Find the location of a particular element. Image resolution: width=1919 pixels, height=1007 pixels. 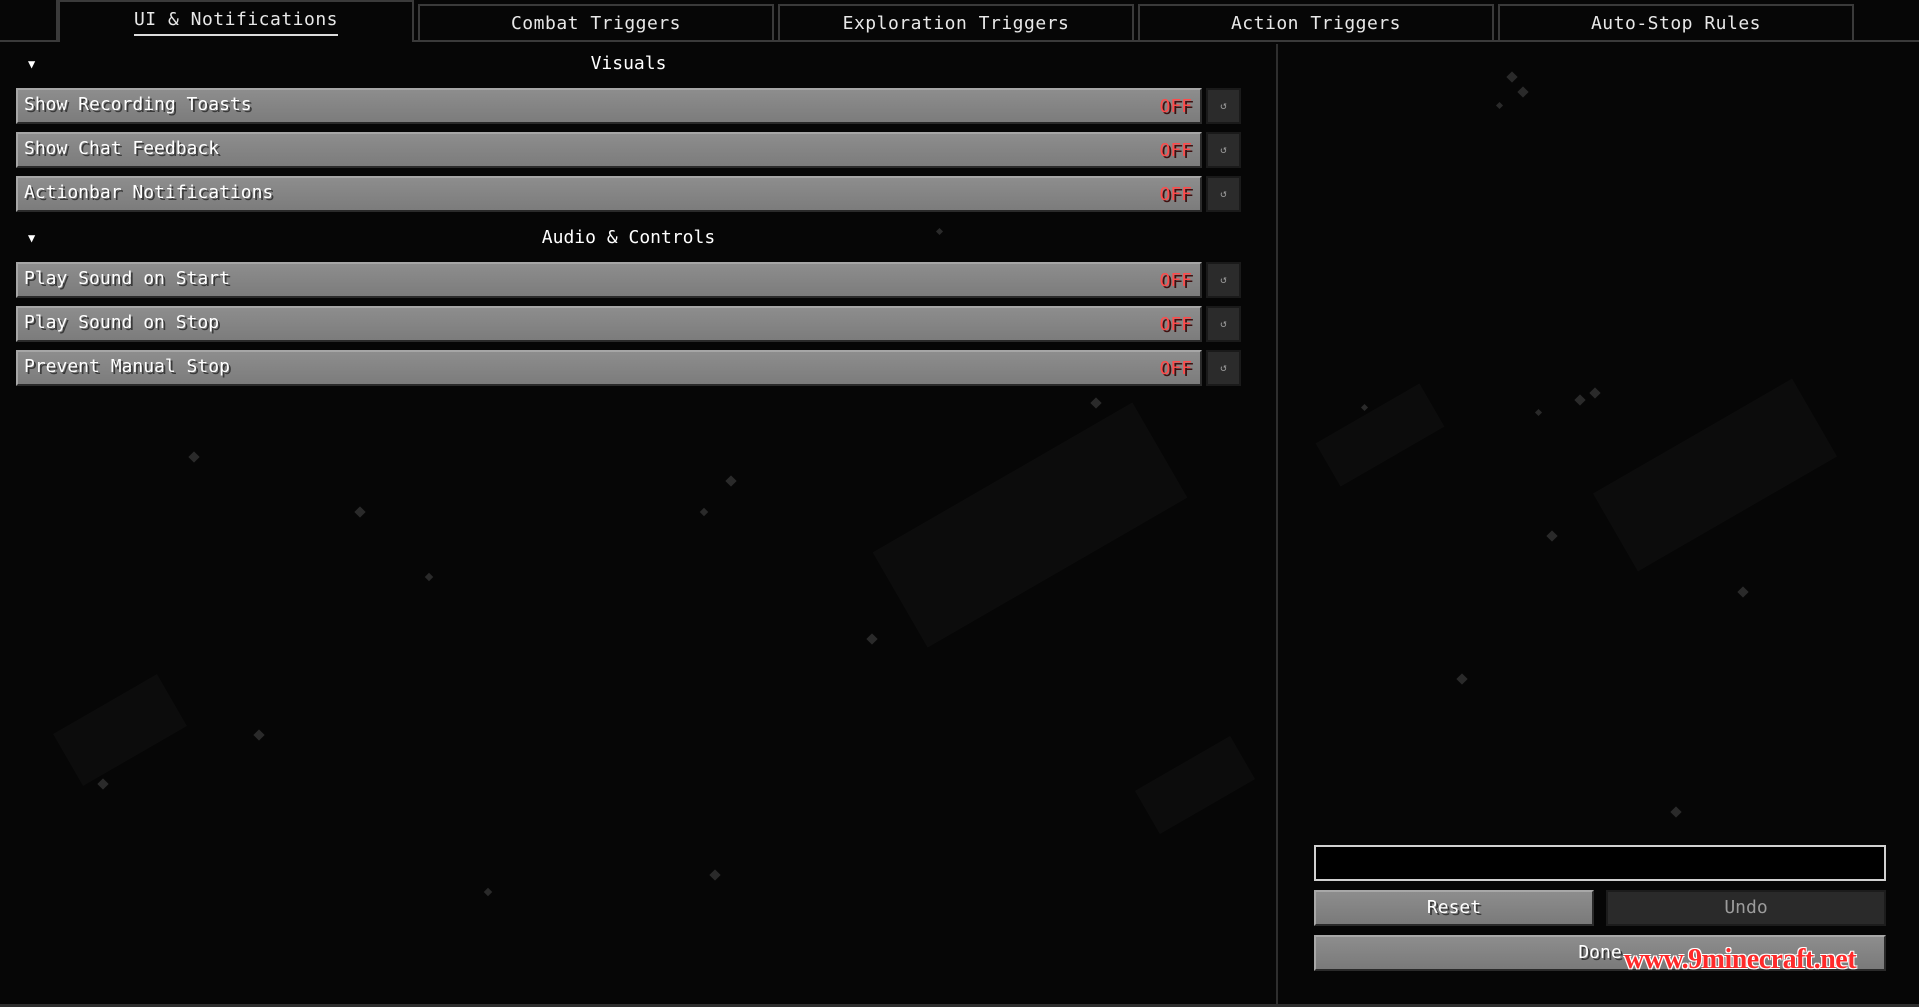

tab-label: UI & Notifications is located at coordinates (236, 22).